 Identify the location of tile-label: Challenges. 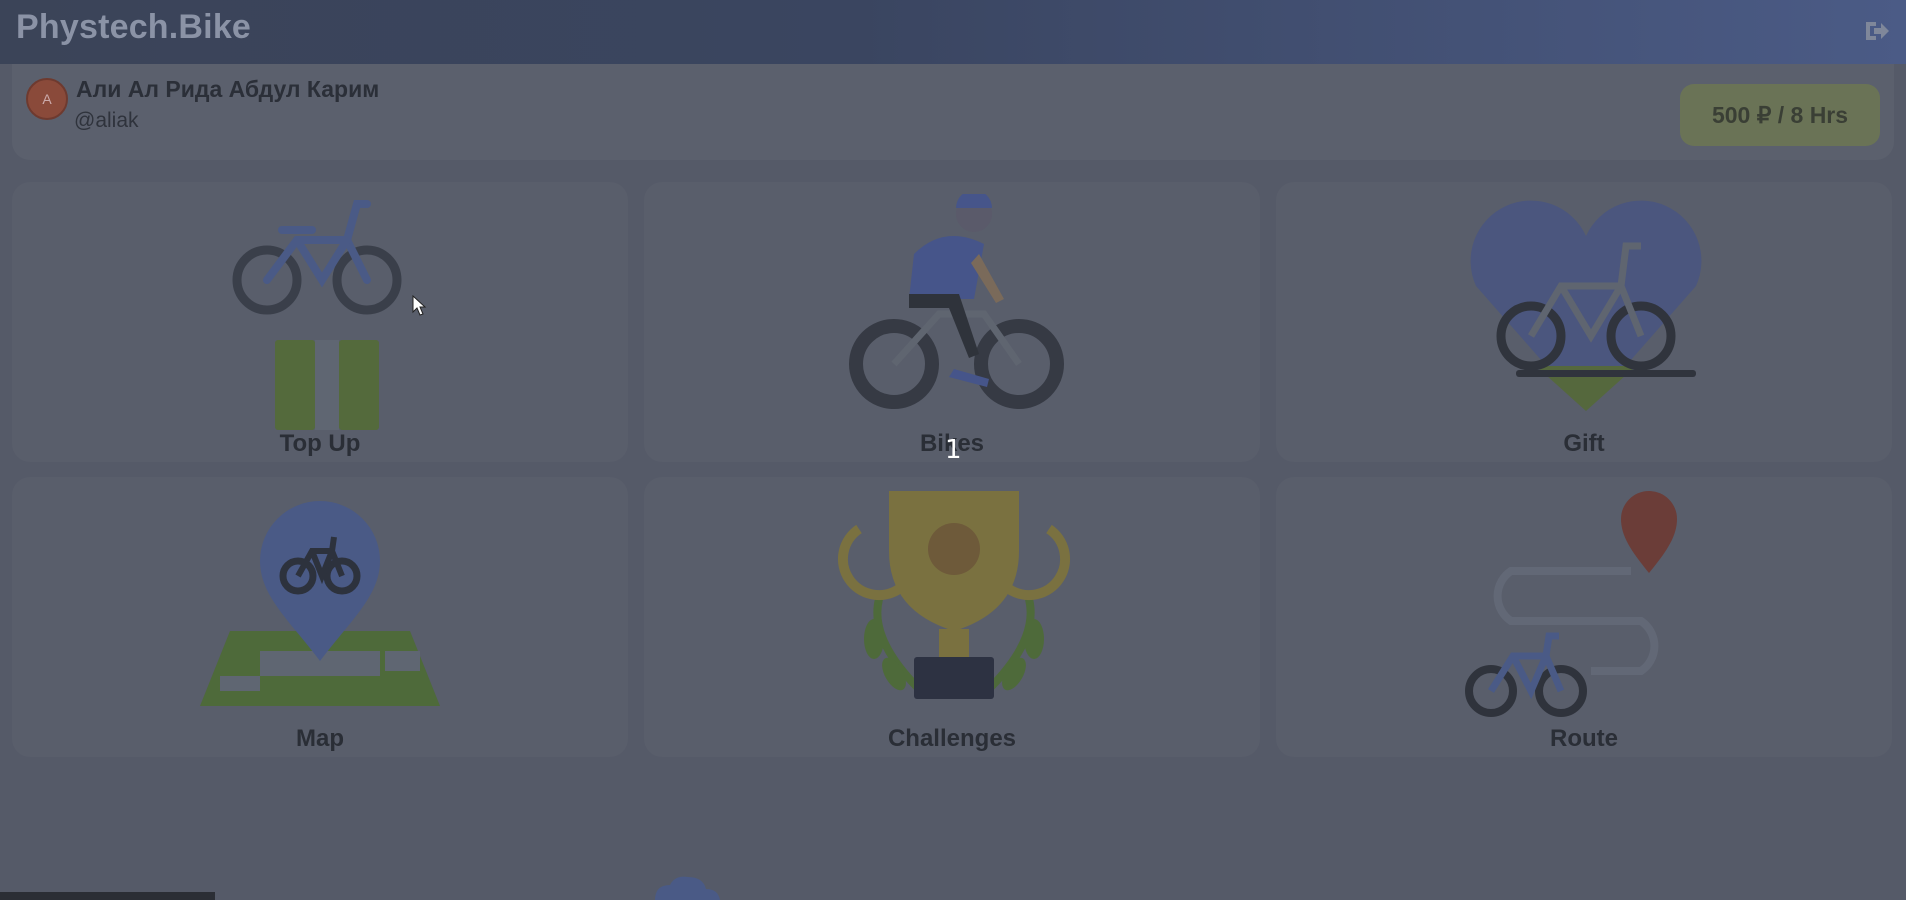
(952, 738).